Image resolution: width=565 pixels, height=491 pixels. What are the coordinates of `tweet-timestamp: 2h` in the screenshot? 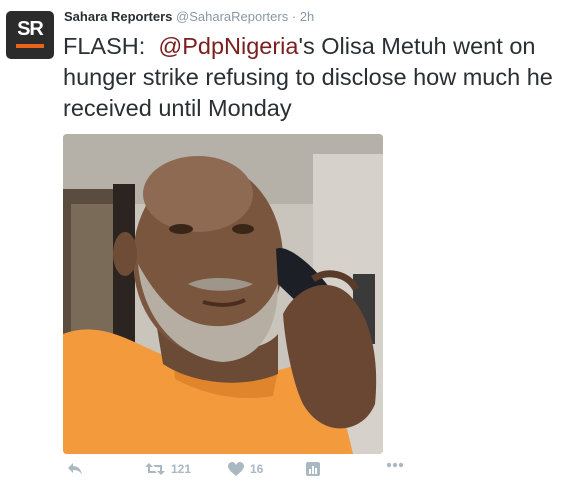 It's located at (307, 16).